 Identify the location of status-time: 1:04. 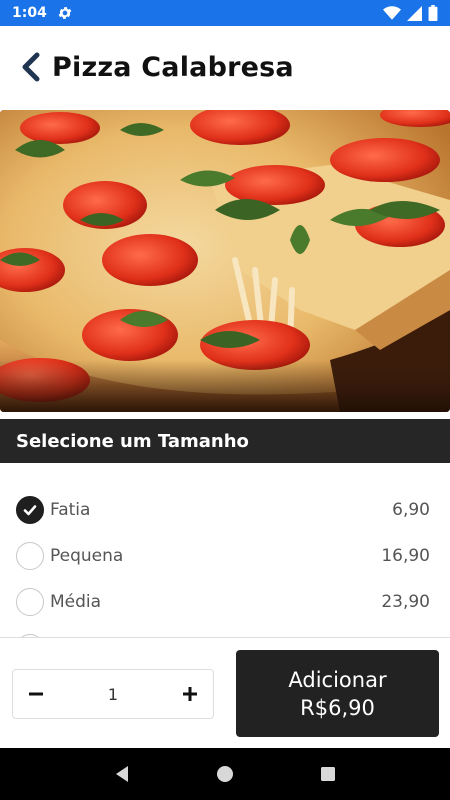
(29, 13).